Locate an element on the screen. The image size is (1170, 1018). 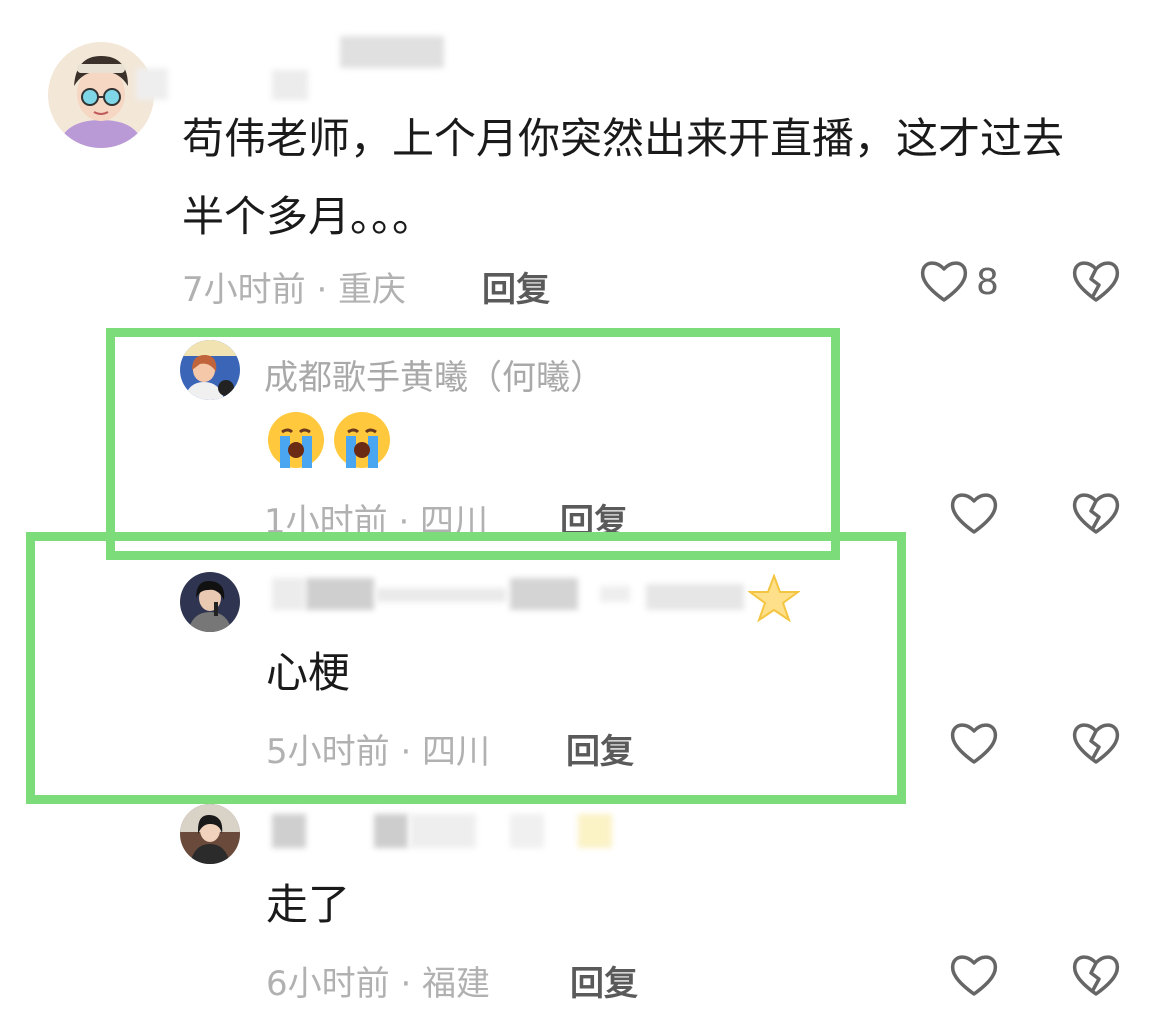
timestamp-location: 6小时前 · 福建 is located at coordinates (378, 984).